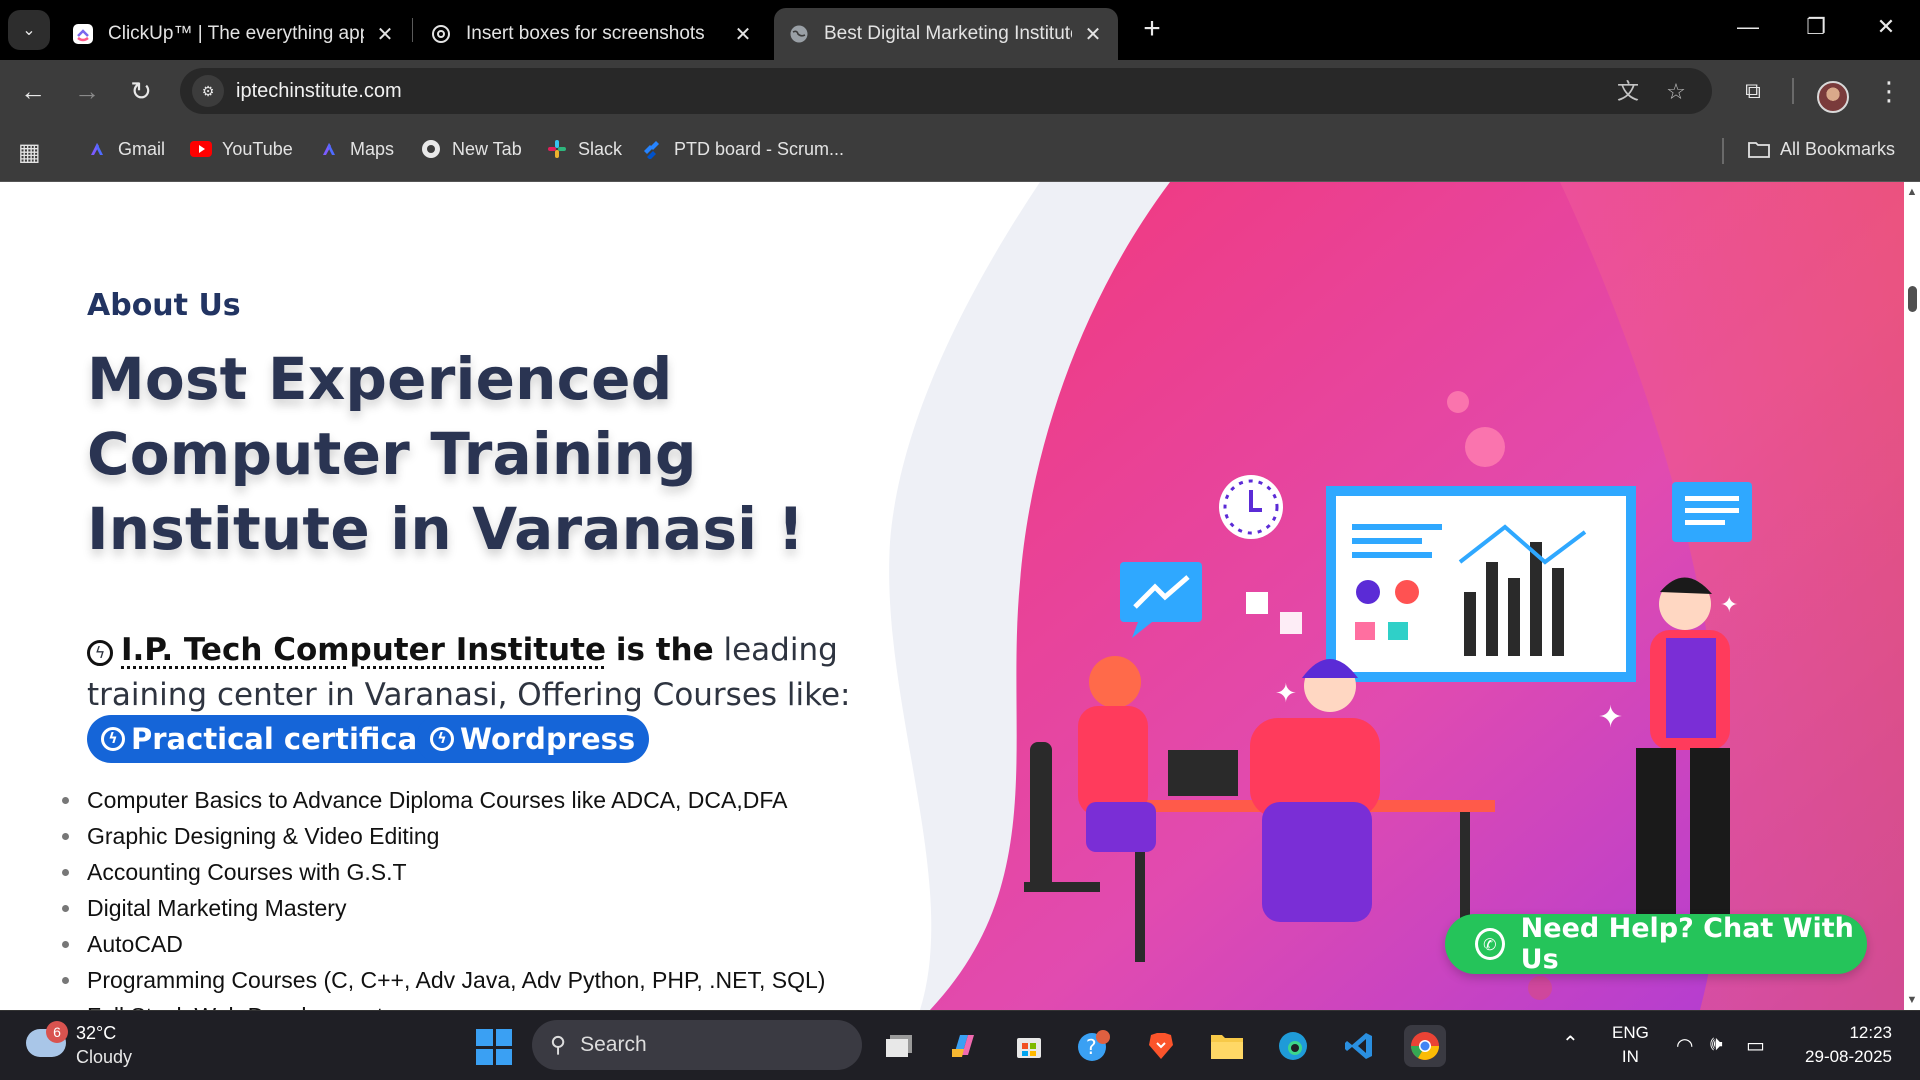 Image resolution: width=1920 pixels, height=1080 pixels. I want to click on scroll-down-icon: ▼, so click(1912, 1000).